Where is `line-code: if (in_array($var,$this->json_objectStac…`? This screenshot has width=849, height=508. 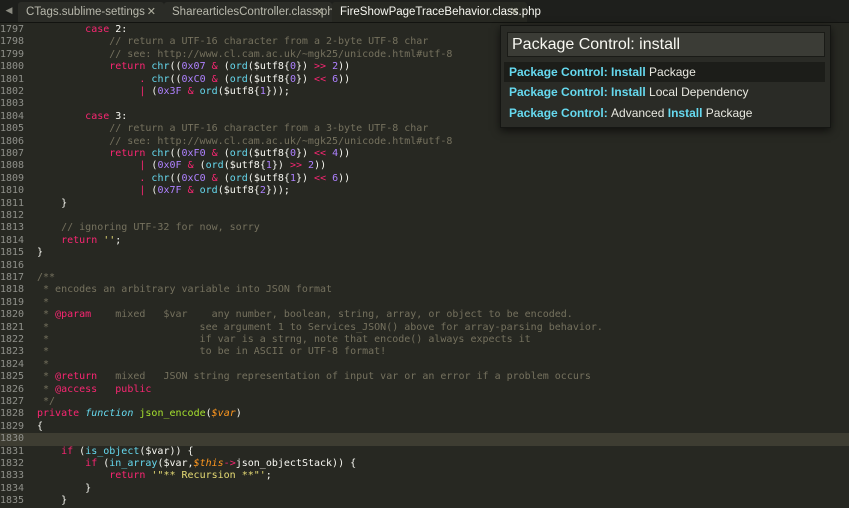 line-code: if (in_array($var,$this->json_objectStac… is located at coordinates (221, 463).